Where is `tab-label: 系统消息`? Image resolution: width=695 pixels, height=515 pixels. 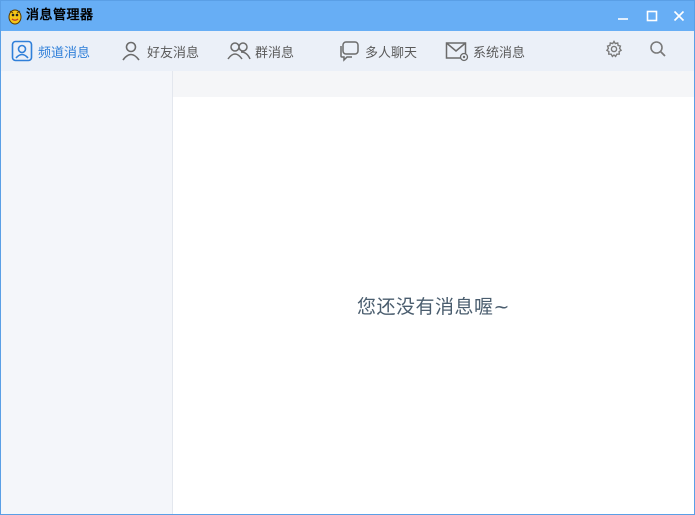 tab-label: 系统消息 is located at coordinates (499, 53).